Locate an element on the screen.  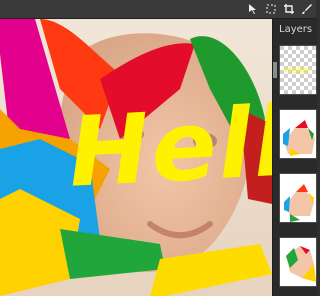
brush-icon is located at coordinates (307, 9).